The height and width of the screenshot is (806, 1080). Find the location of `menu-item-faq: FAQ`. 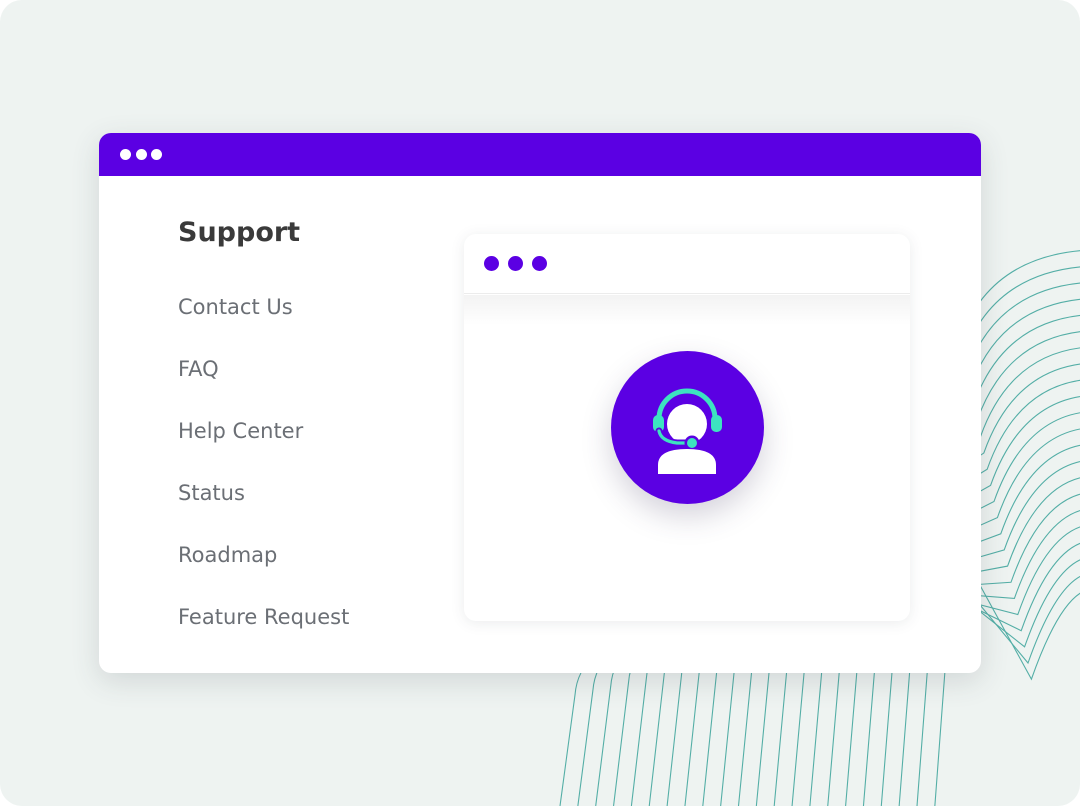

menu-item-faq: FAQ is located at coordinates (198, 369).